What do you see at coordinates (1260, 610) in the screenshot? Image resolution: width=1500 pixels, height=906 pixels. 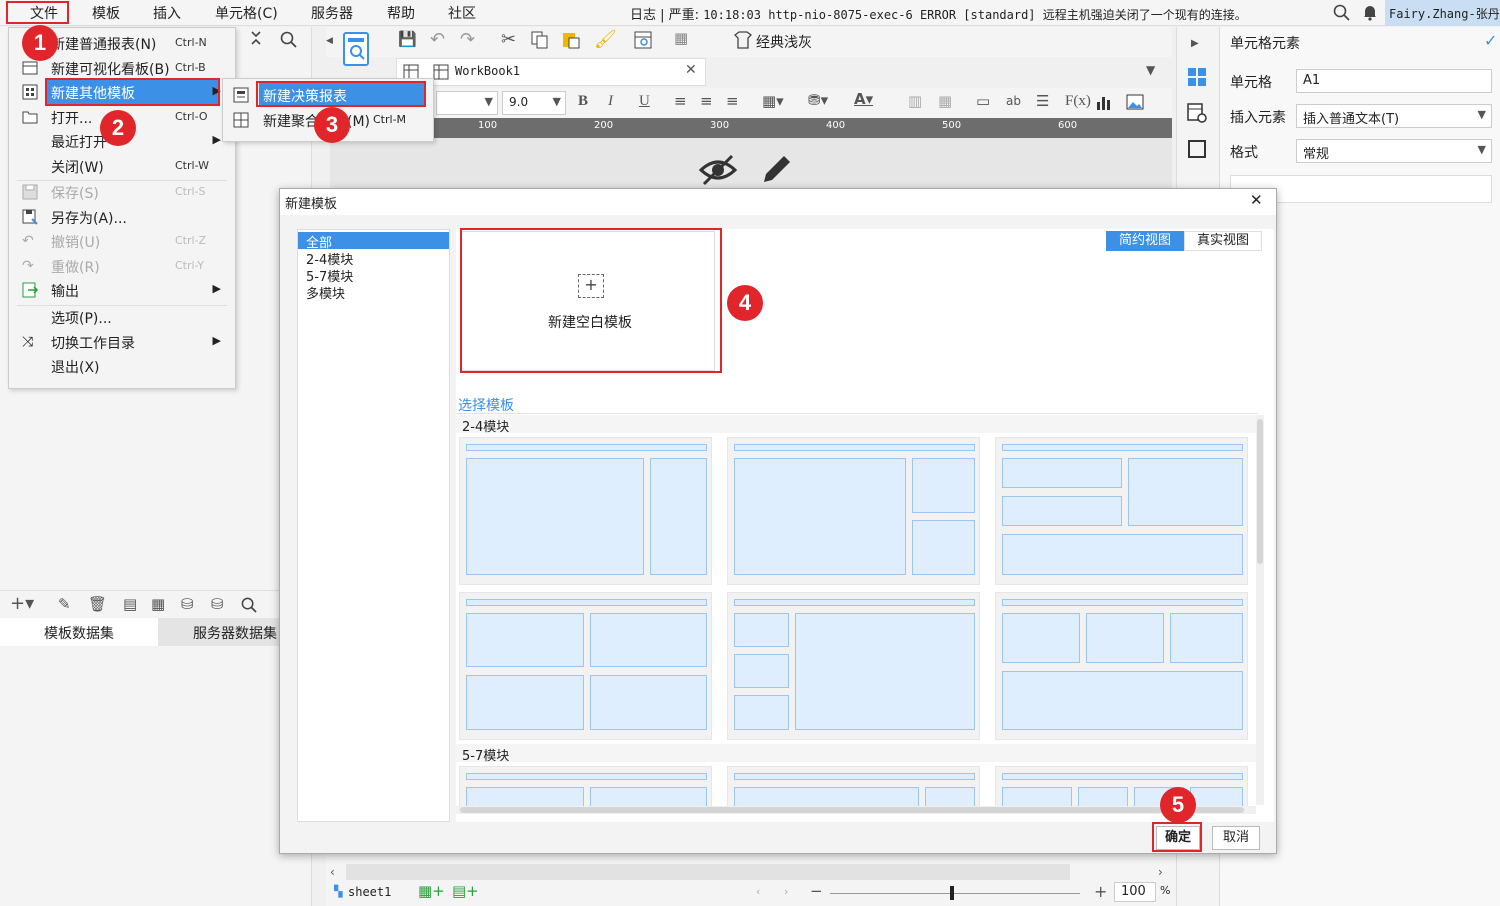 I see `vertical-scrollbar` at bounding box center [1260, 610].